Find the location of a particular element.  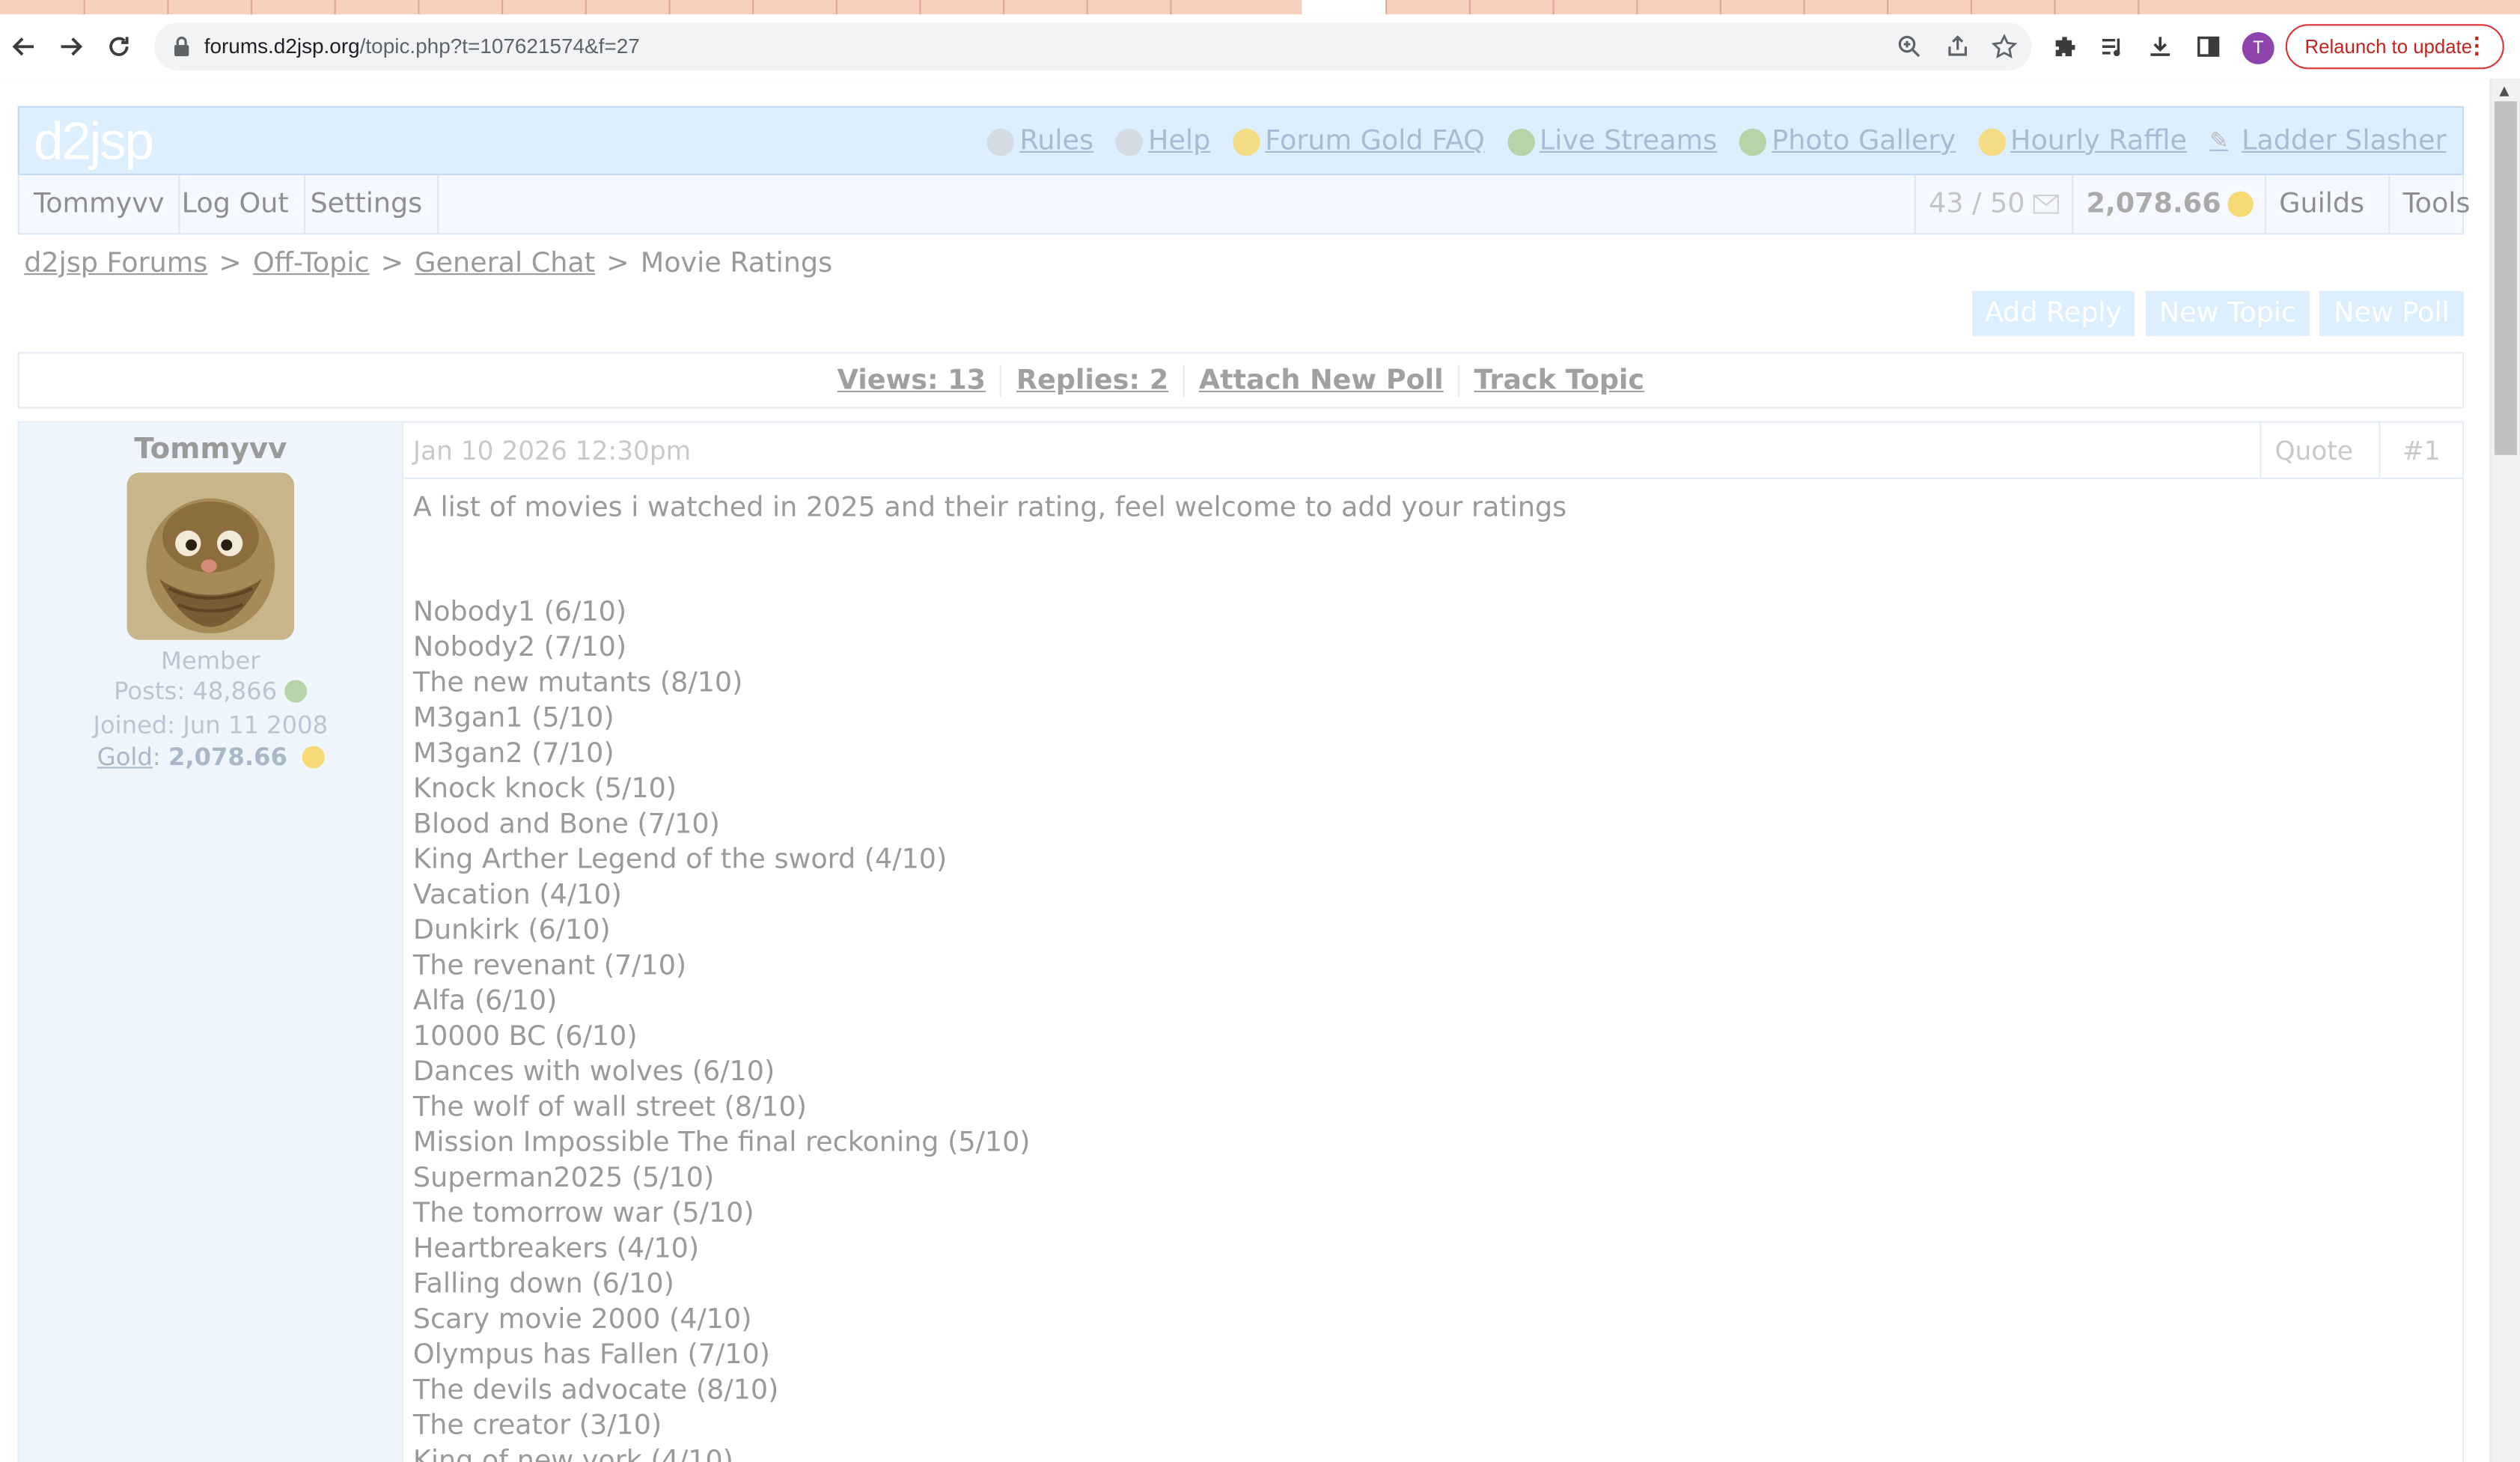

track-topic-link: Track Topic is located at coordinates (1558, 380).